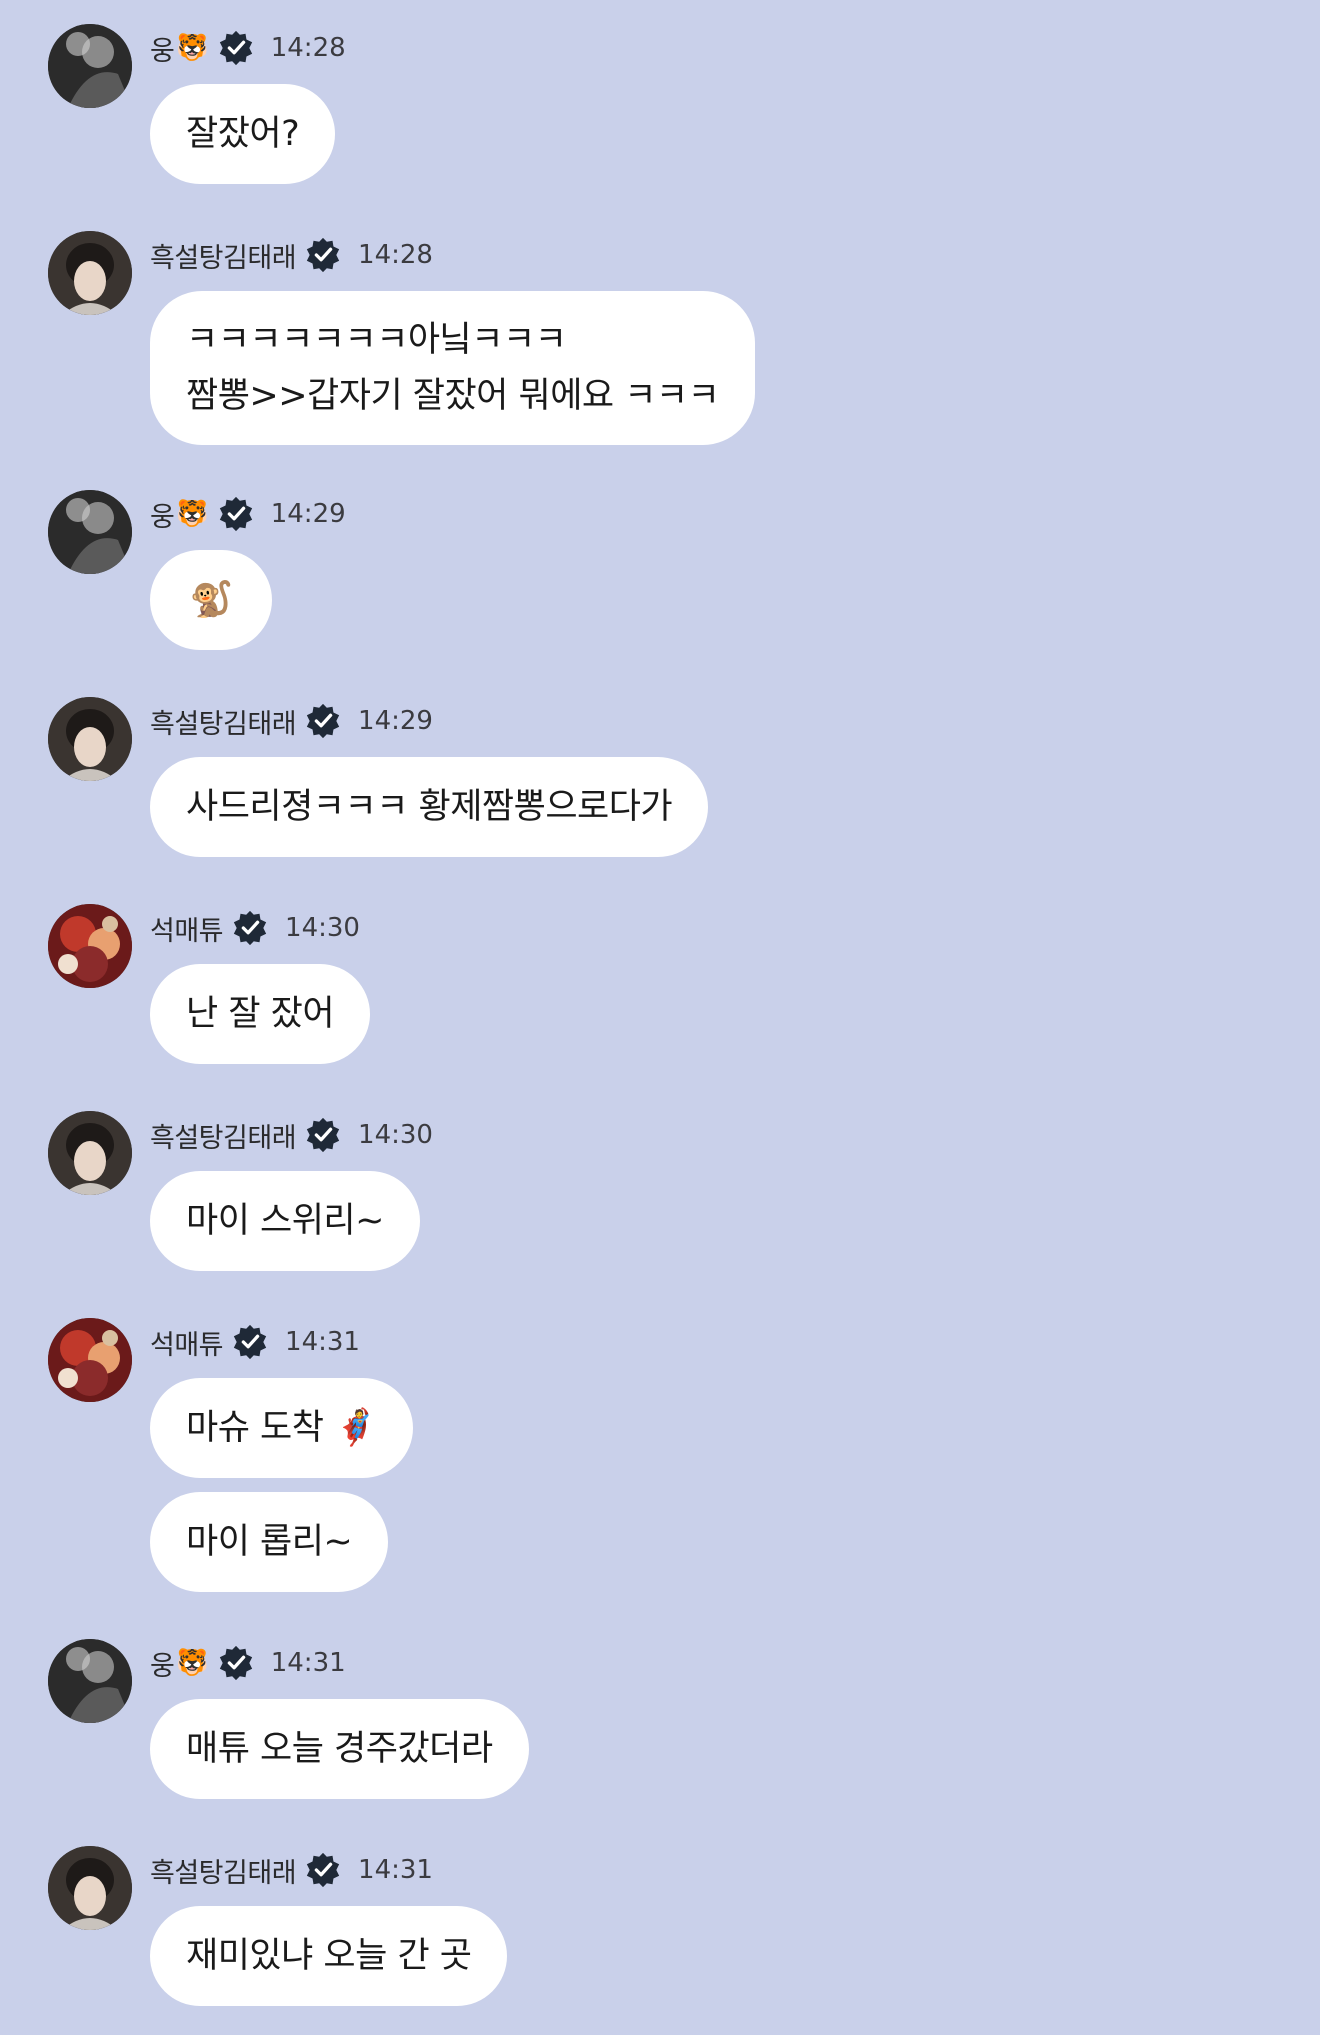  I want to click on message-meta: 웅 🐯 14:31, so click(248, 1663).